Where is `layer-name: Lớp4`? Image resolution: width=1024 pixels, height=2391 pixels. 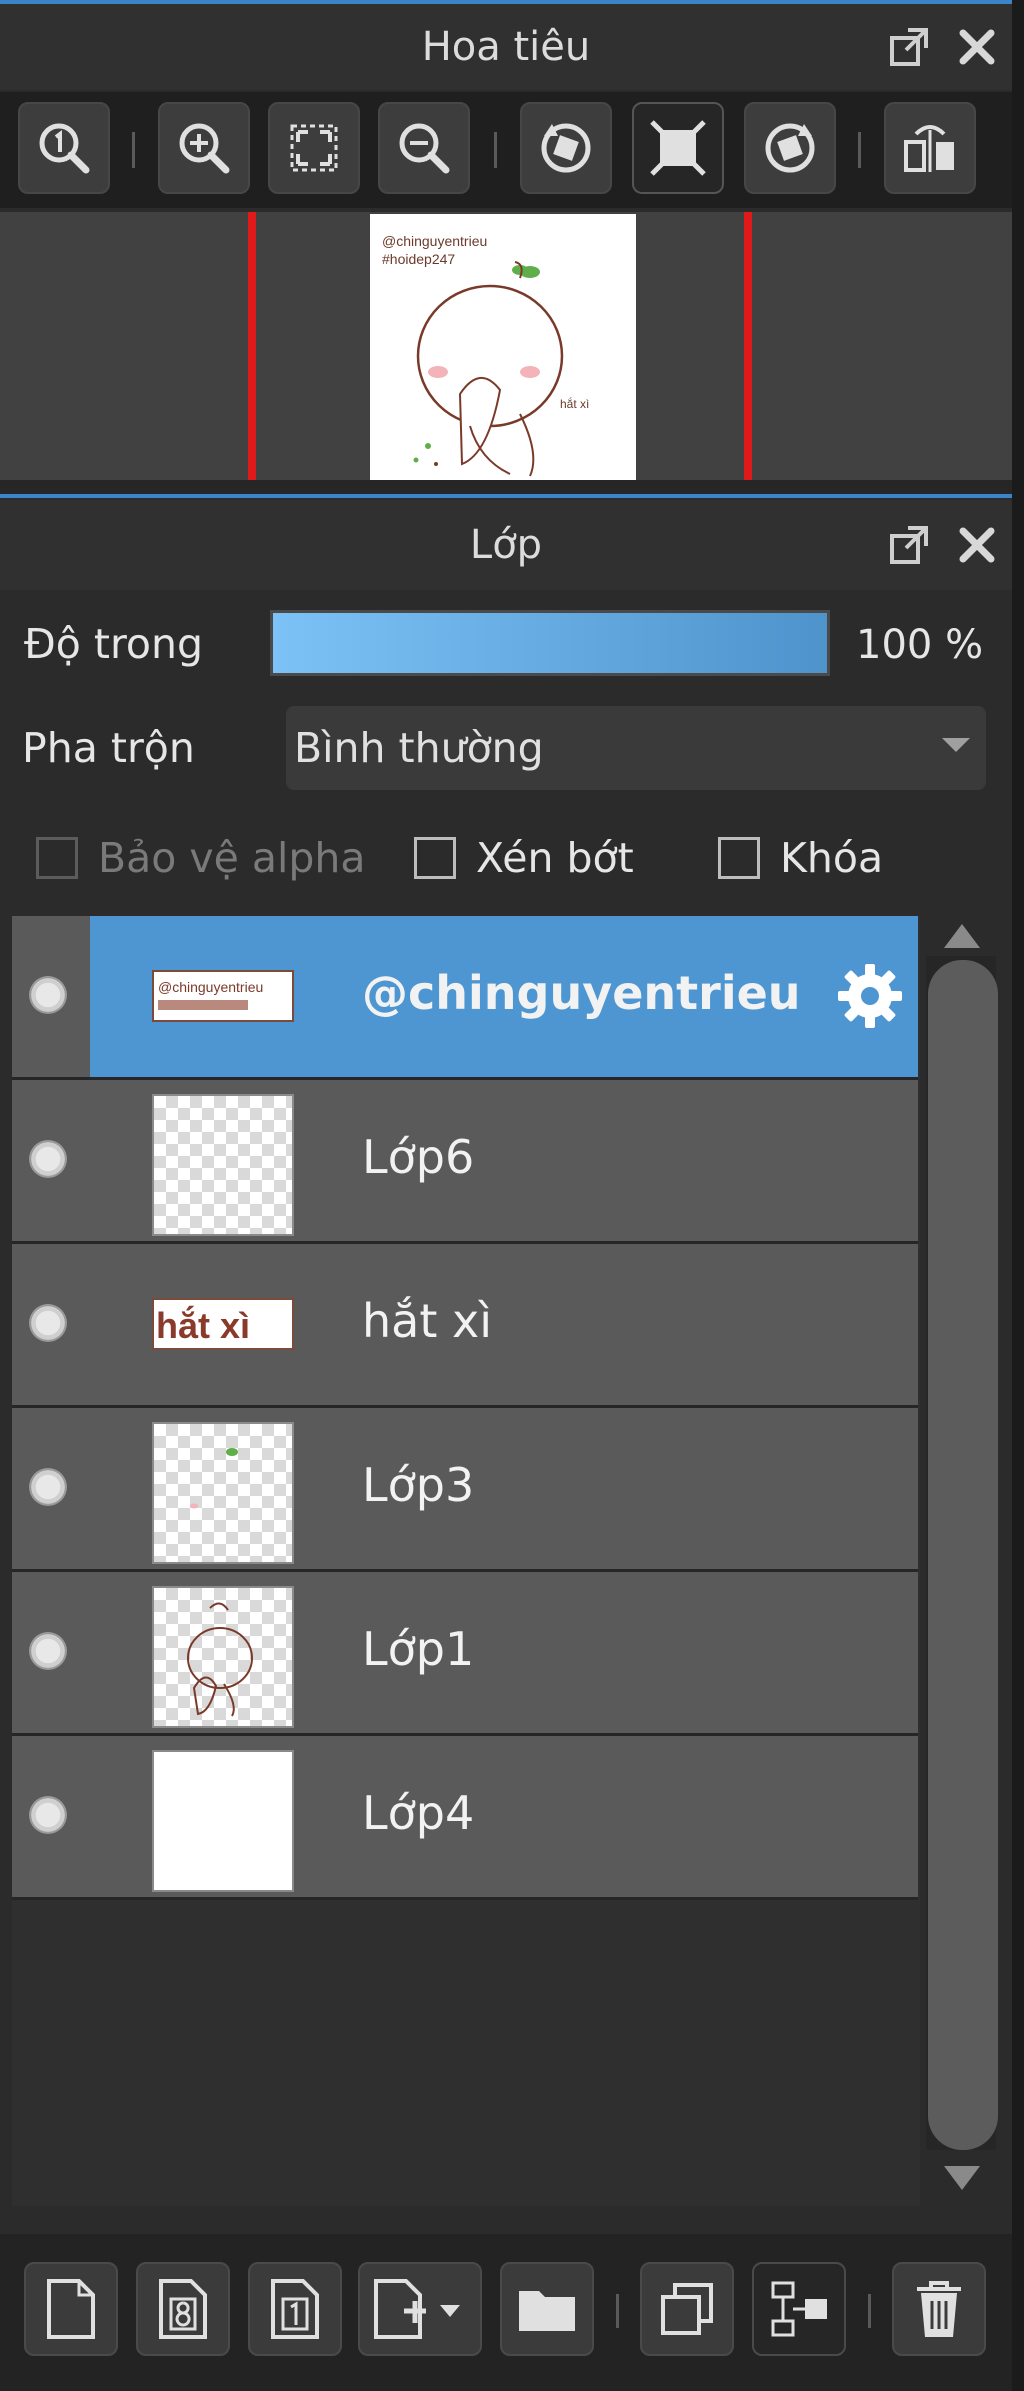 layer-name: Lớp4 is located at coordinates (418, 1813).